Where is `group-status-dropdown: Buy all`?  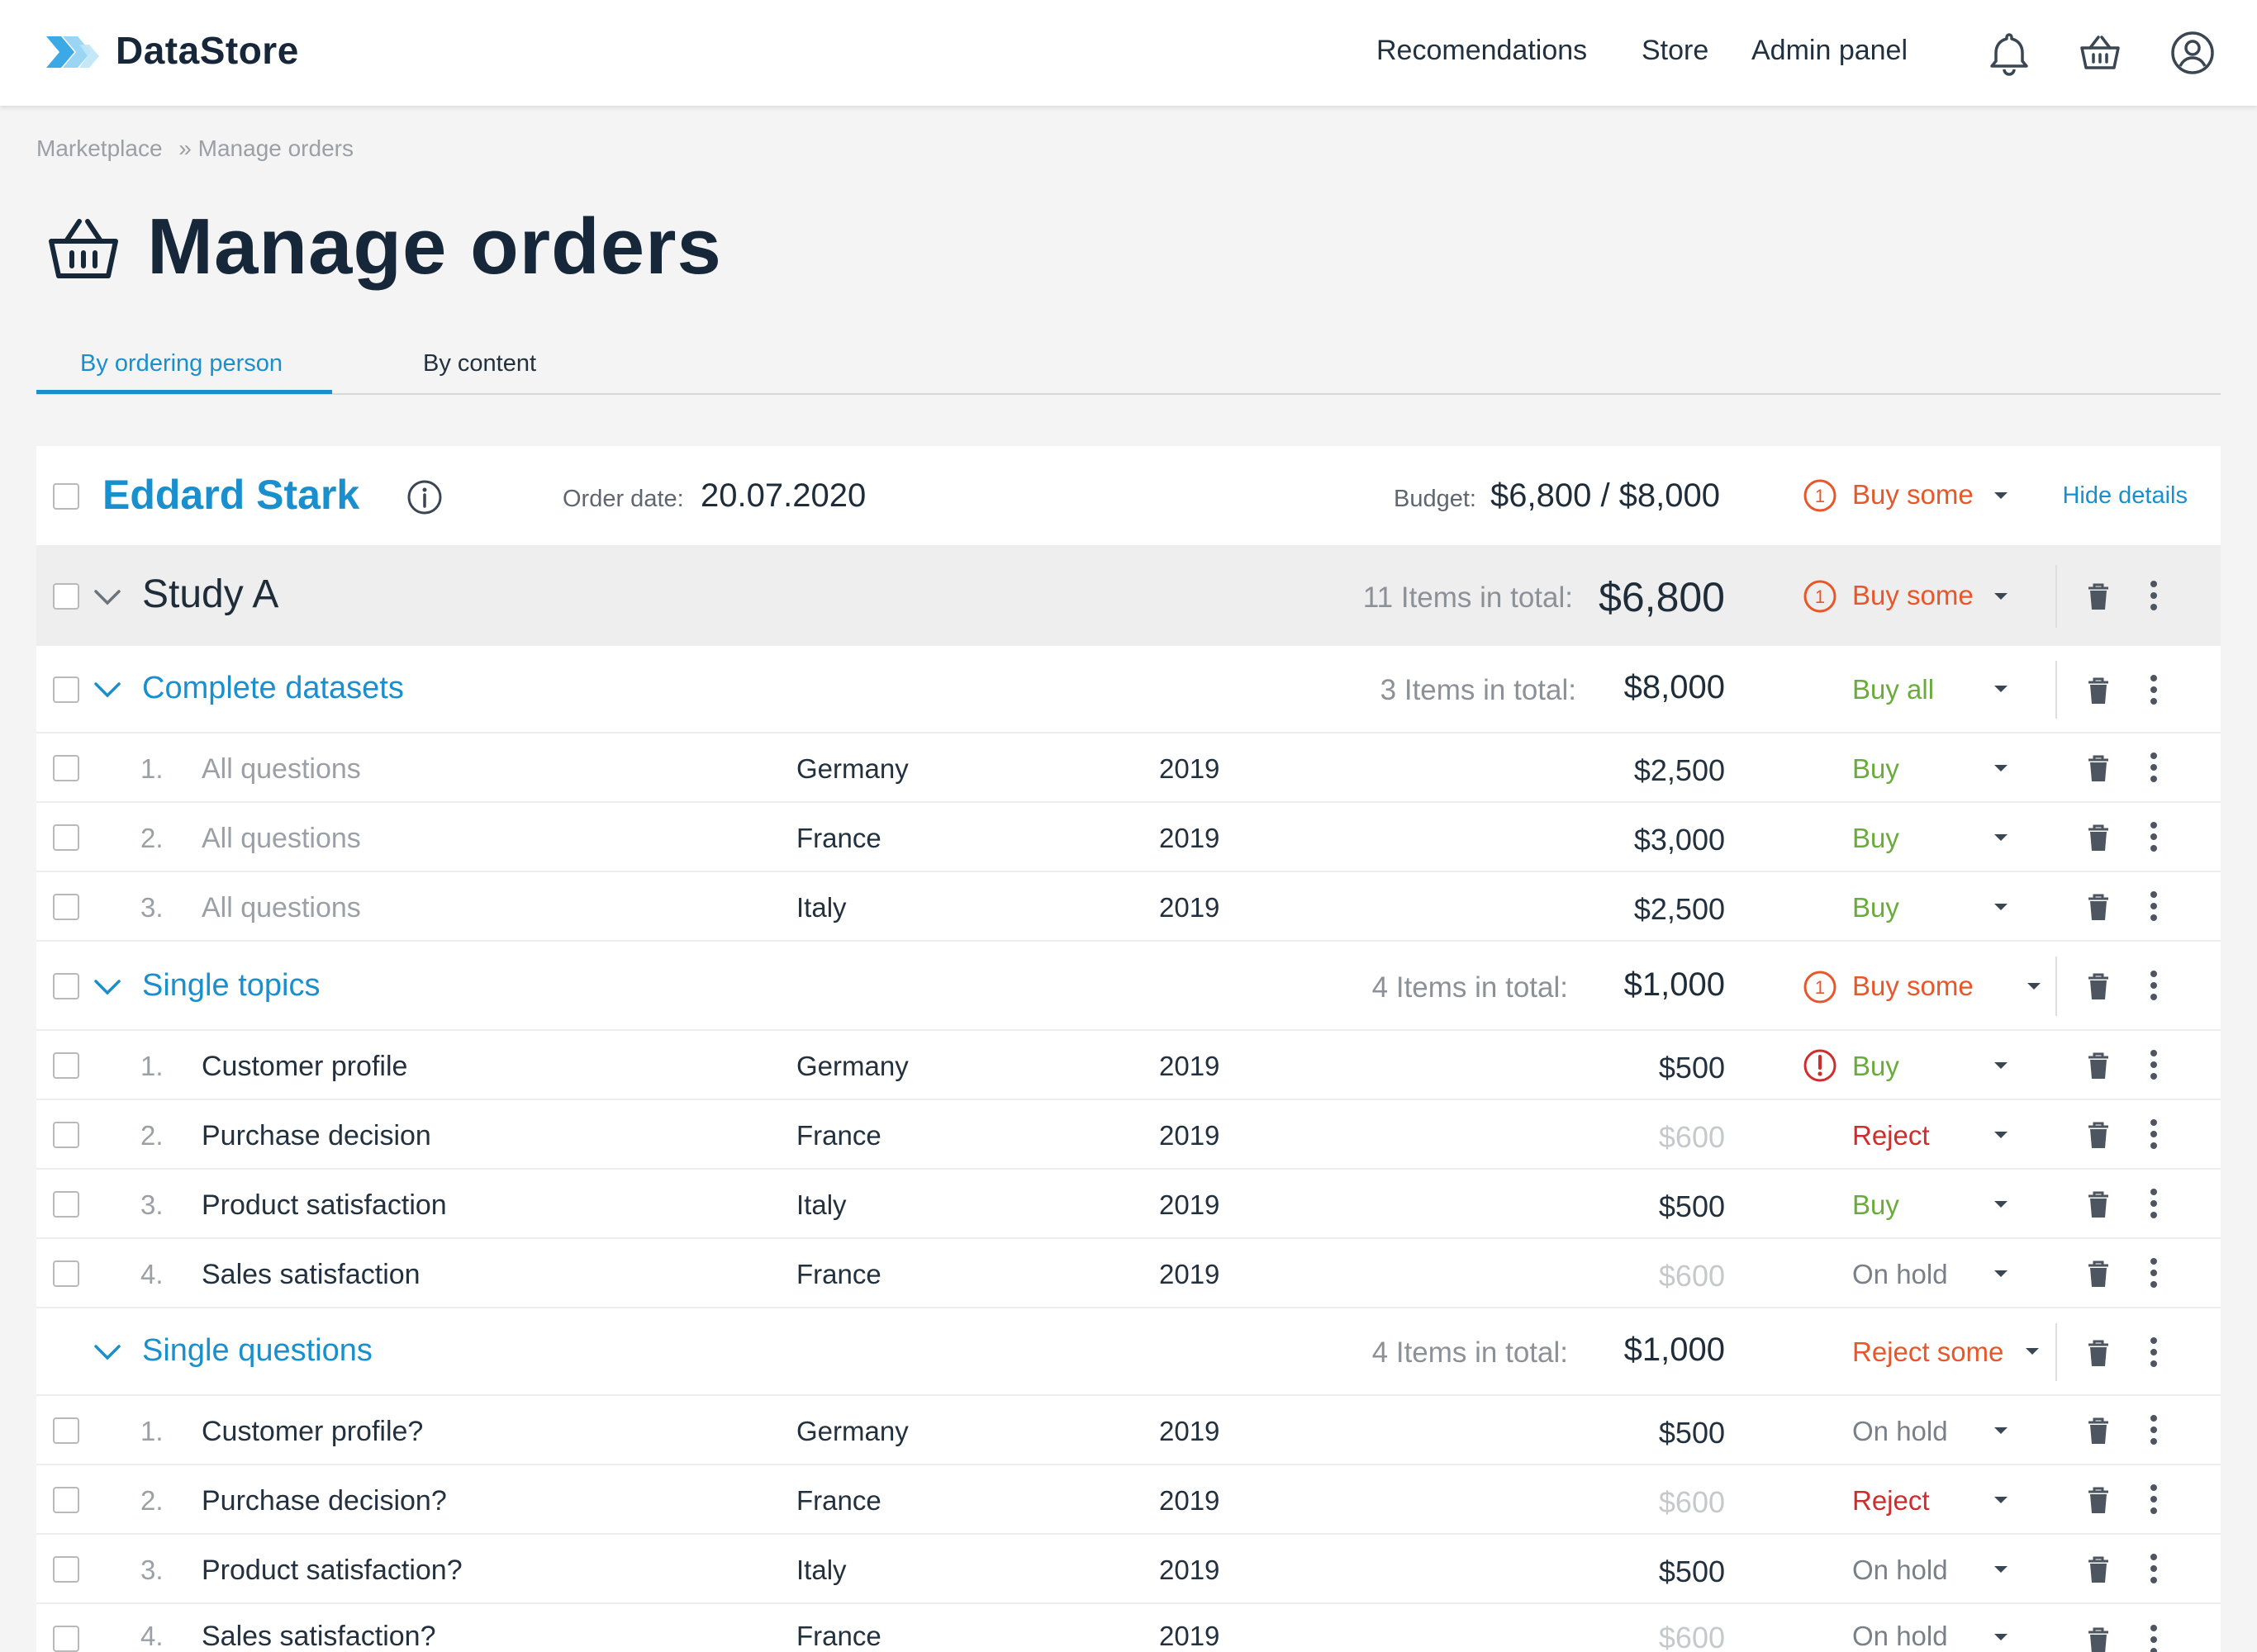 group-status-dropdown: Buy all is located at coordinates (1951, 689).